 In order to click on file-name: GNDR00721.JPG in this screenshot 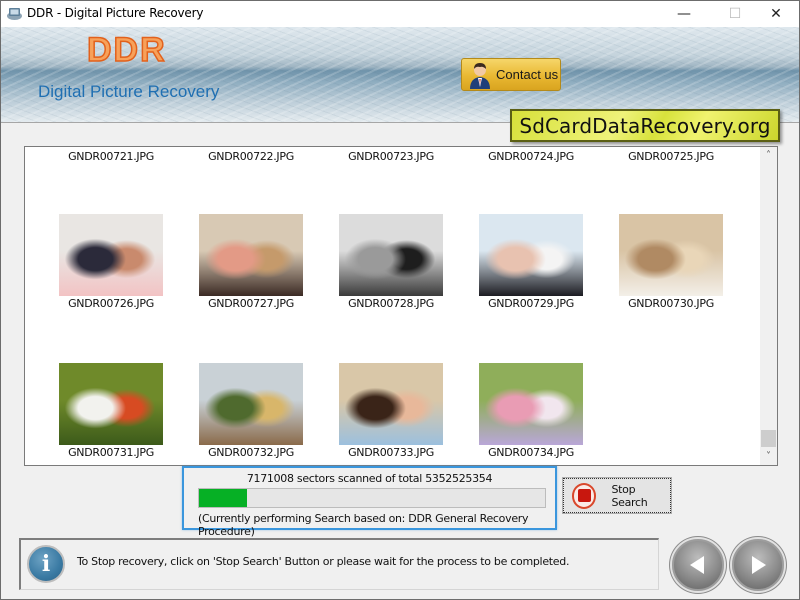, I will do `click(111, 156)`.